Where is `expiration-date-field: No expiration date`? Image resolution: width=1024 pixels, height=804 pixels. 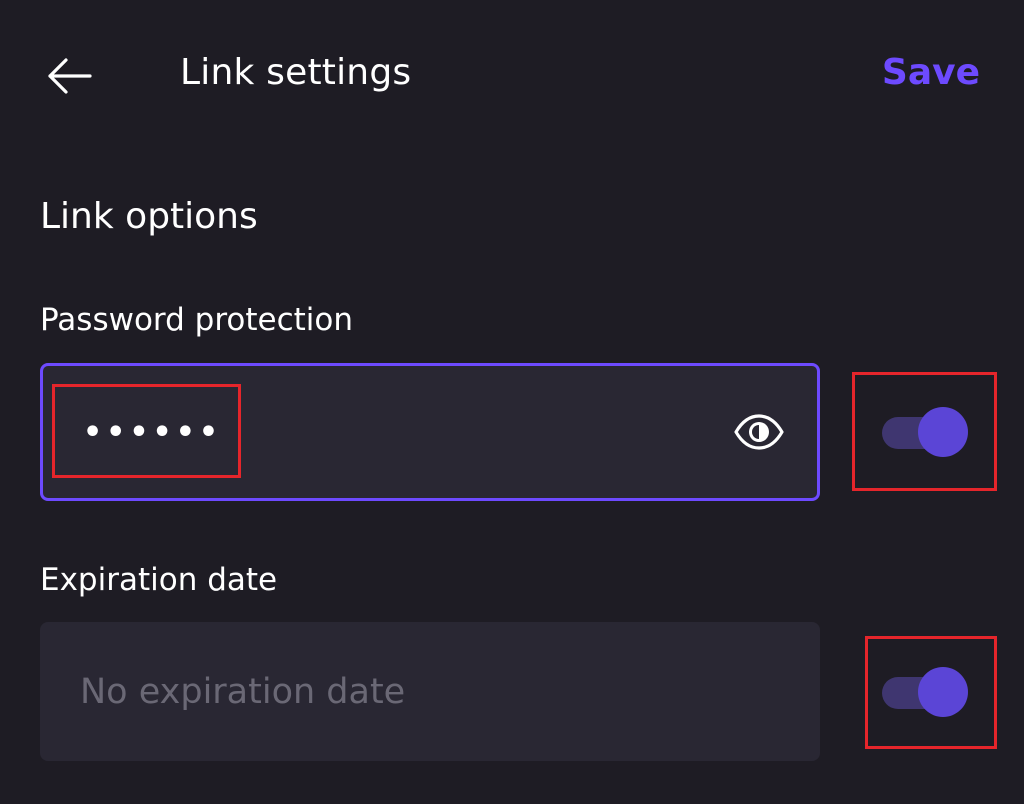 expiration-date-field: No expiration date is located at coordinates (430, 691).